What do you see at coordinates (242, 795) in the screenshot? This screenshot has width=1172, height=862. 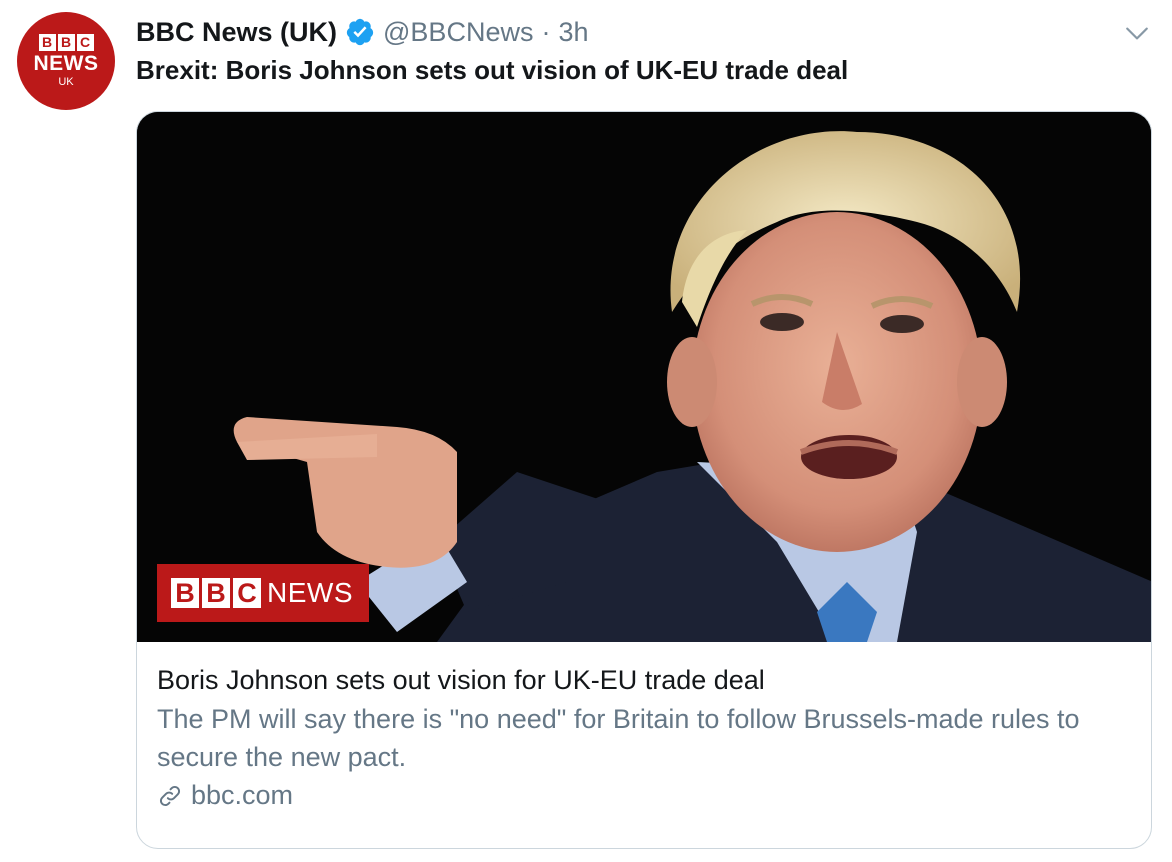 I see `card-domain-text: bbc.com` at bounding box center [242, 795].